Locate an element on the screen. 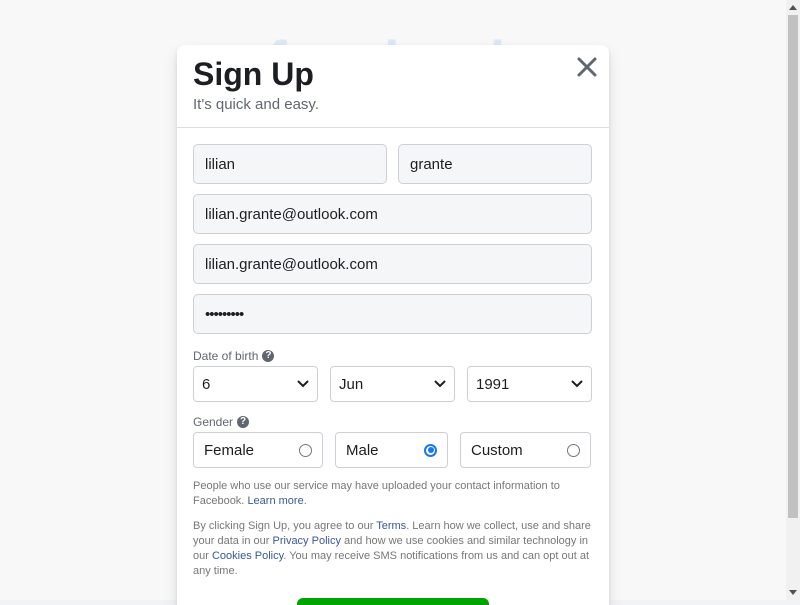 This screenshot has width=800, height=605. gender-label: Gender ? is located at coordinates (221, 422).